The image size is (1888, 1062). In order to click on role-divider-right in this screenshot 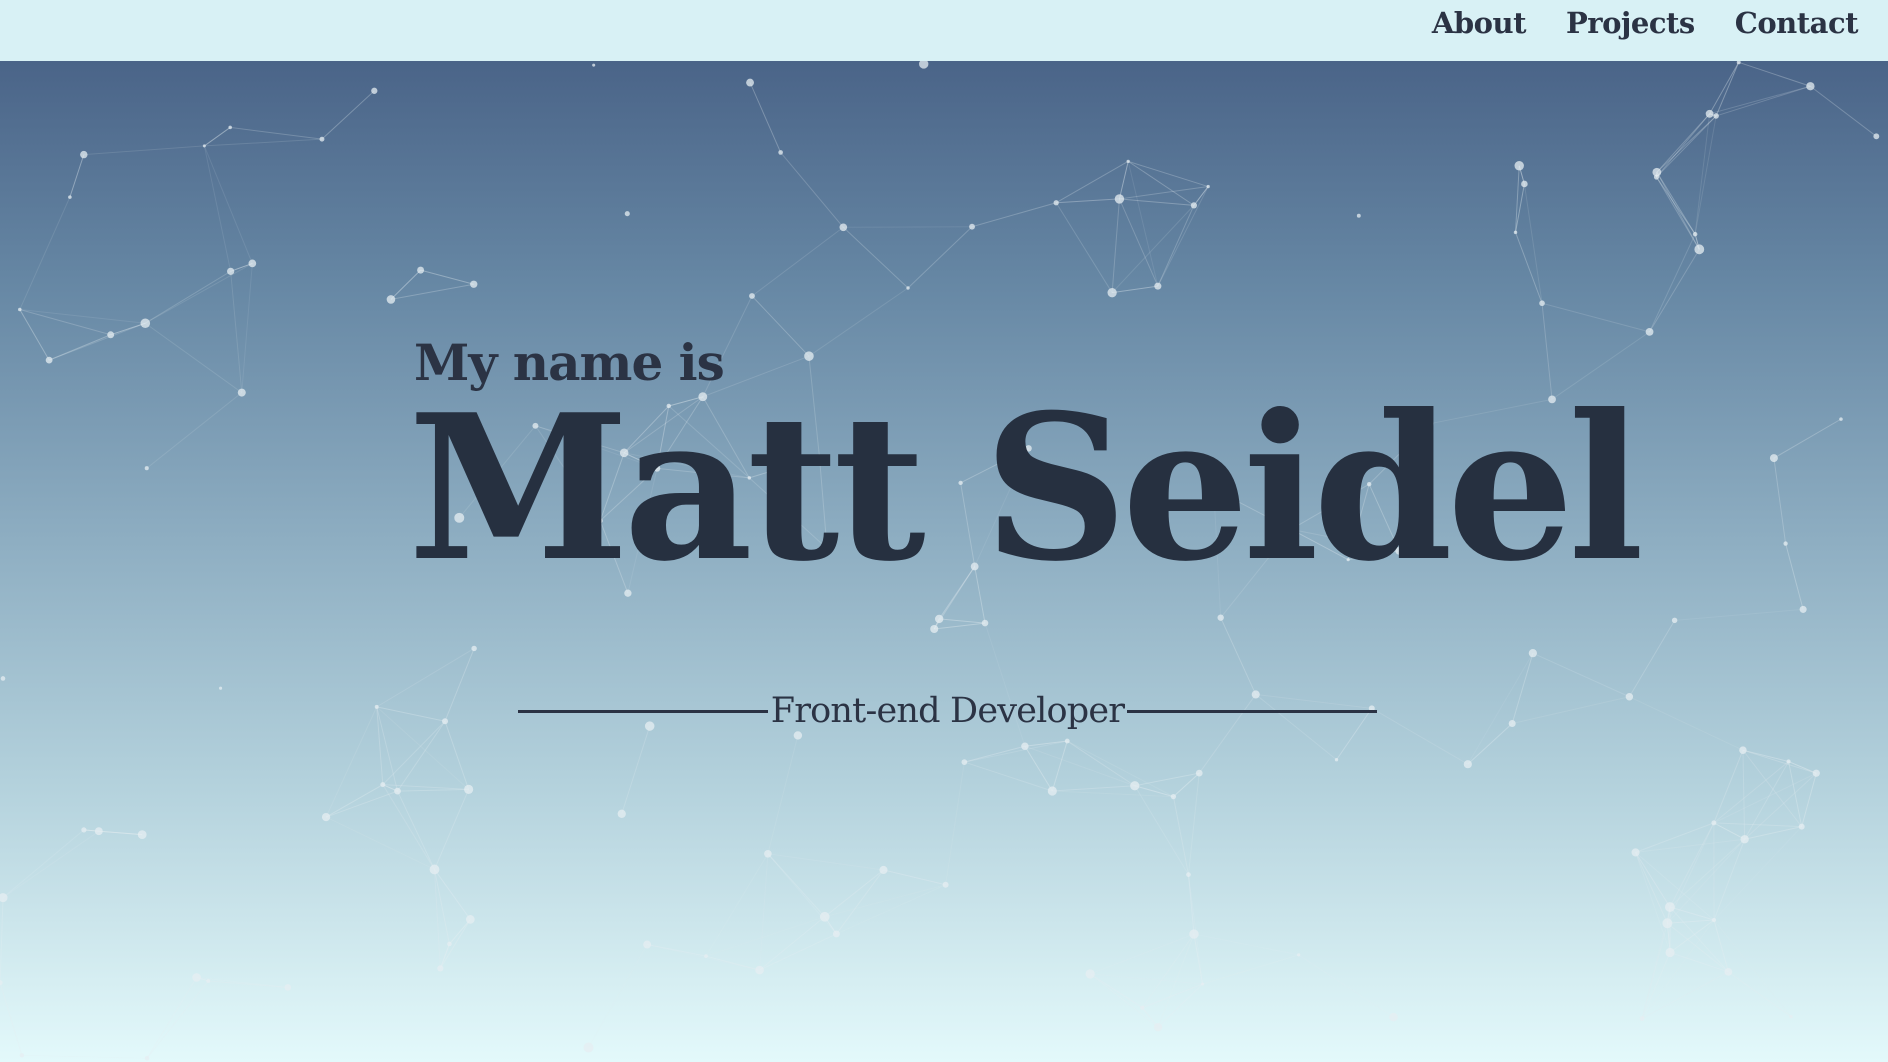, I will do `click(1251, 711)`.